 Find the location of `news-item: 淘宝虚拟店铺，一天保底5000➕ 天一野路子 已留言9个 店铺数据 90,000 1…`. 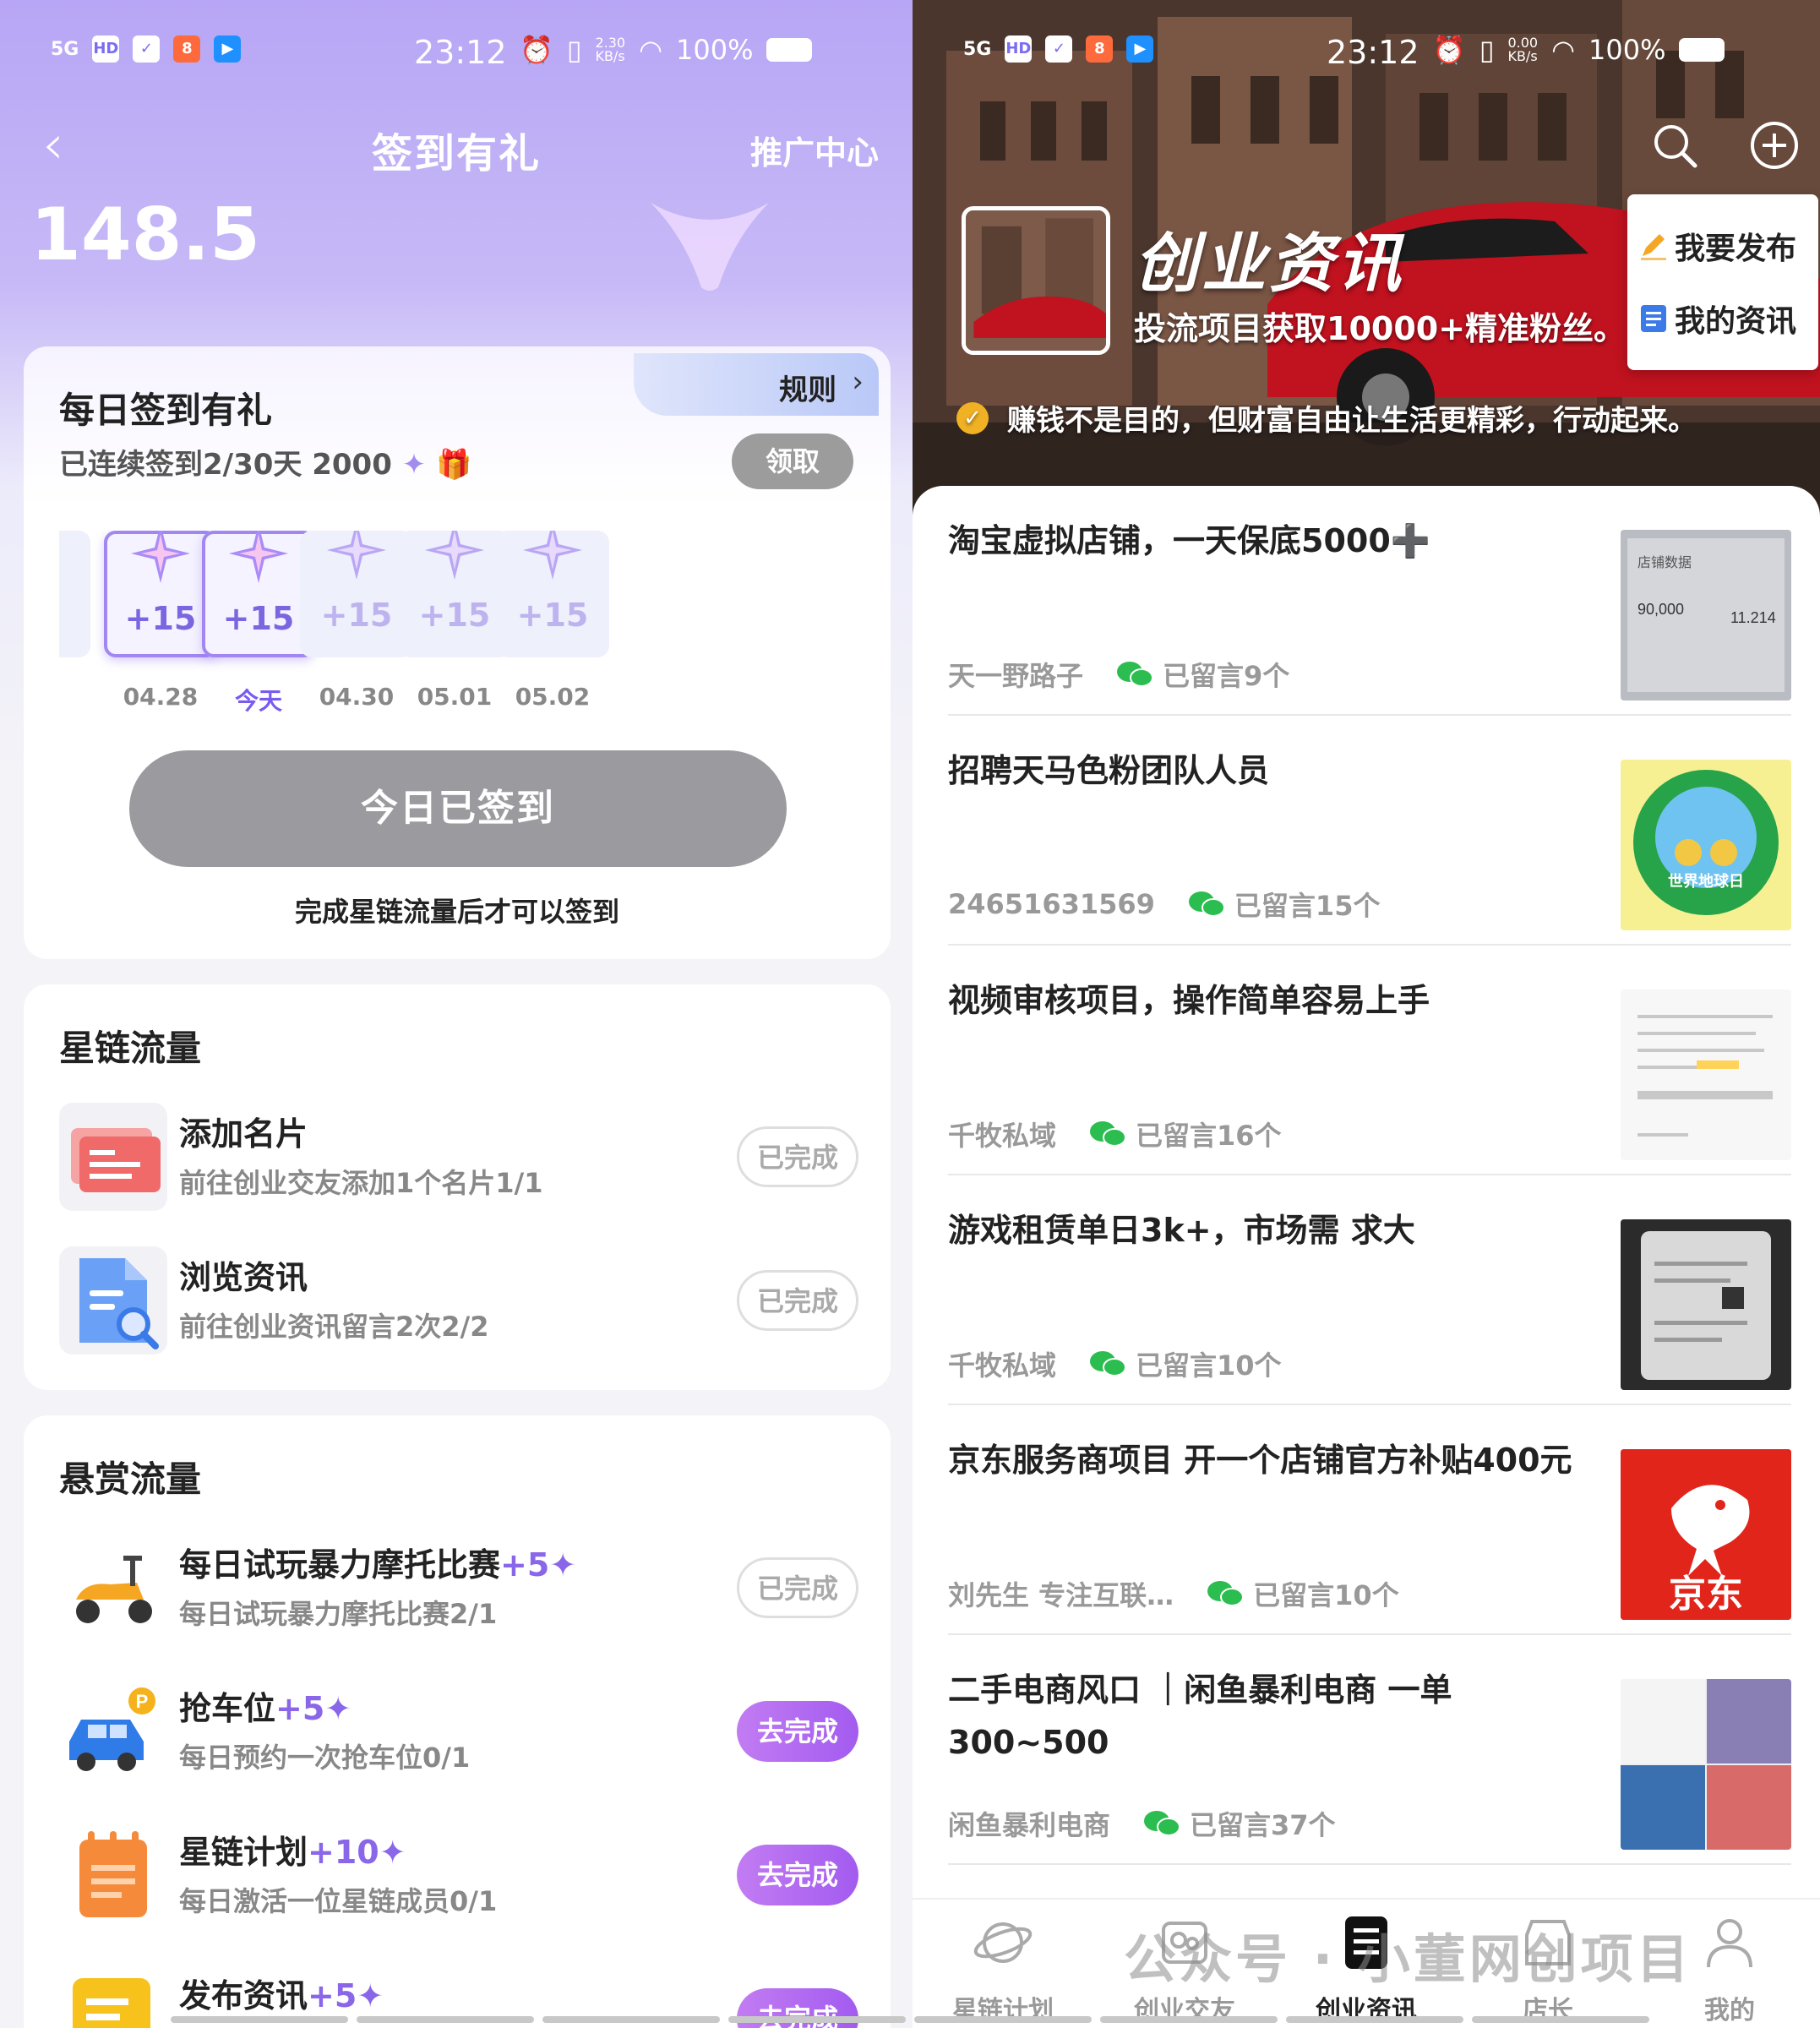

news-item: 淘宝虚拟店铺，一天保底5000➕ 天一野路子 已留言9个 店铺数据 90,000 1… is located at coordinates (1369, 601).